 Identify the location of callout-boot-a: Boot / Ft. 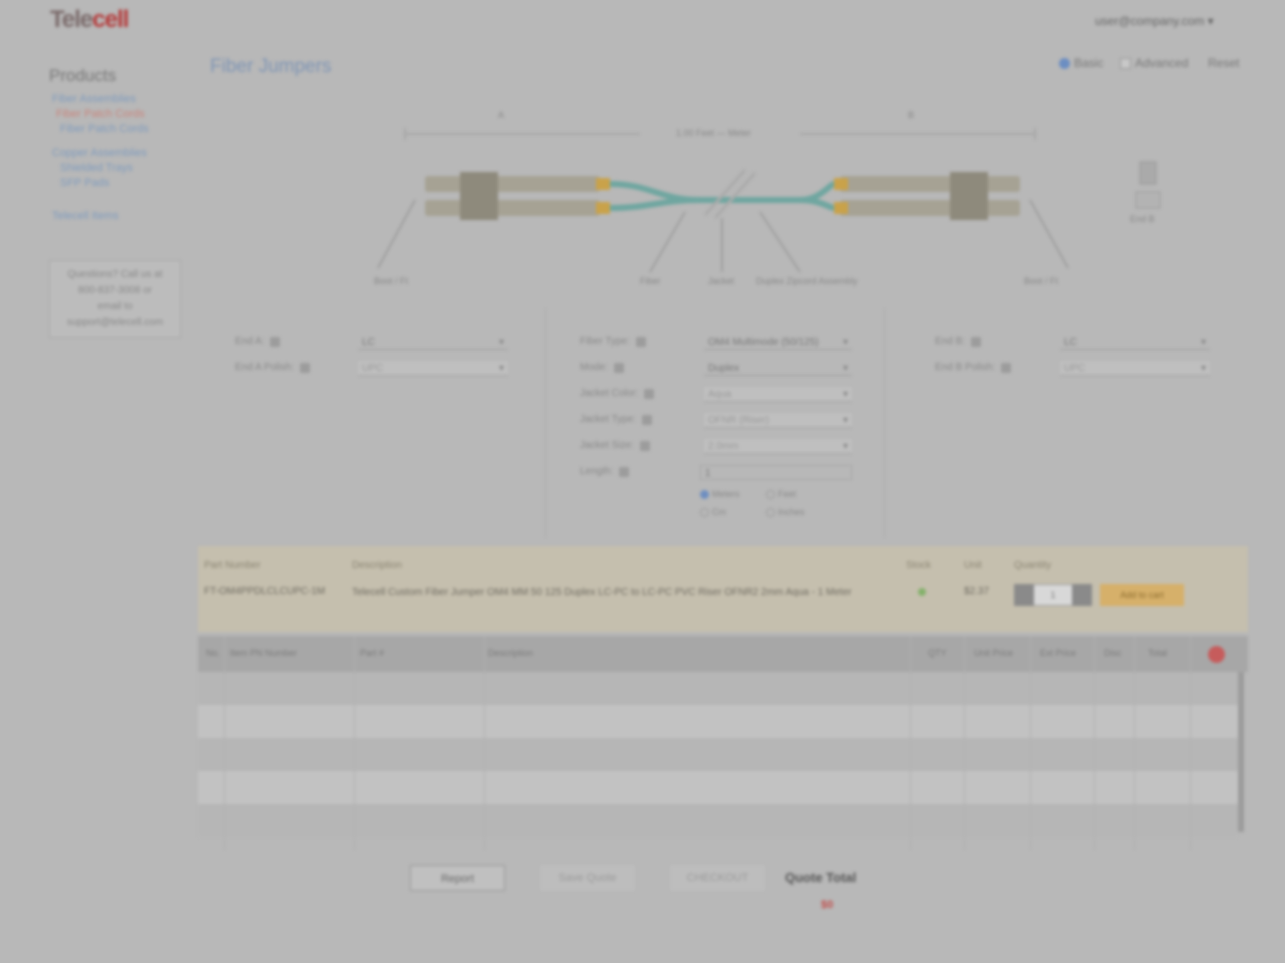
(391, 281).